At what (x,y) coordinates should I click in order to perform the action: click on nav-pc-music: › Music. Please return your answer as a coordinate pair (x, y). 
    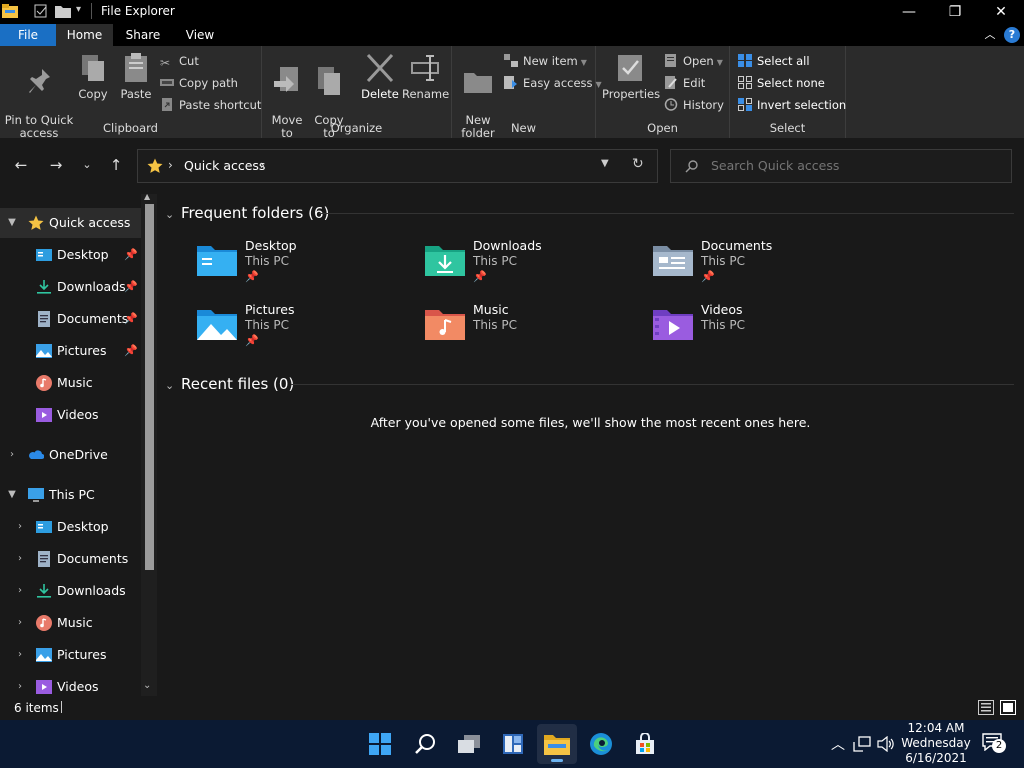
    Looking at the image, I should click on (70, 623).